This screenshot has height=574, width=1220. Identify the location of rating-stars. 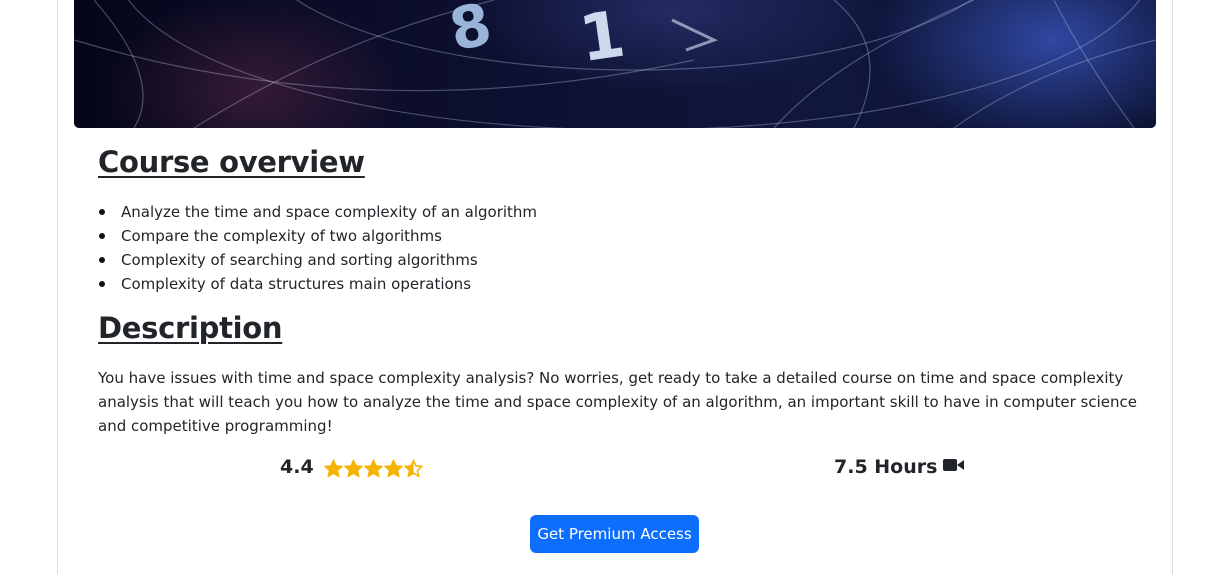
(373, 468).